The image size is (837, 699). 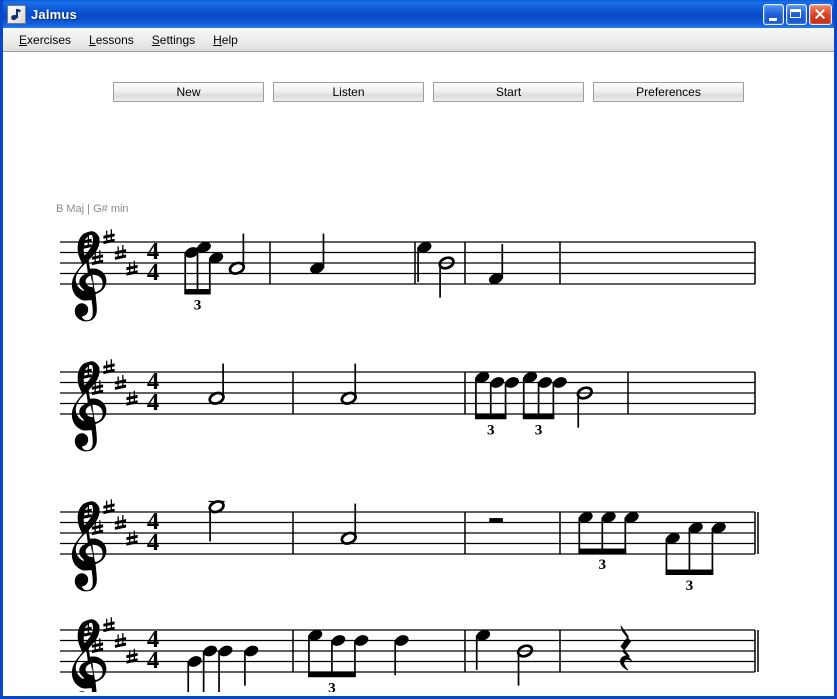 I want to click on title-bar: Jalmus, so click(x=418, y=14).